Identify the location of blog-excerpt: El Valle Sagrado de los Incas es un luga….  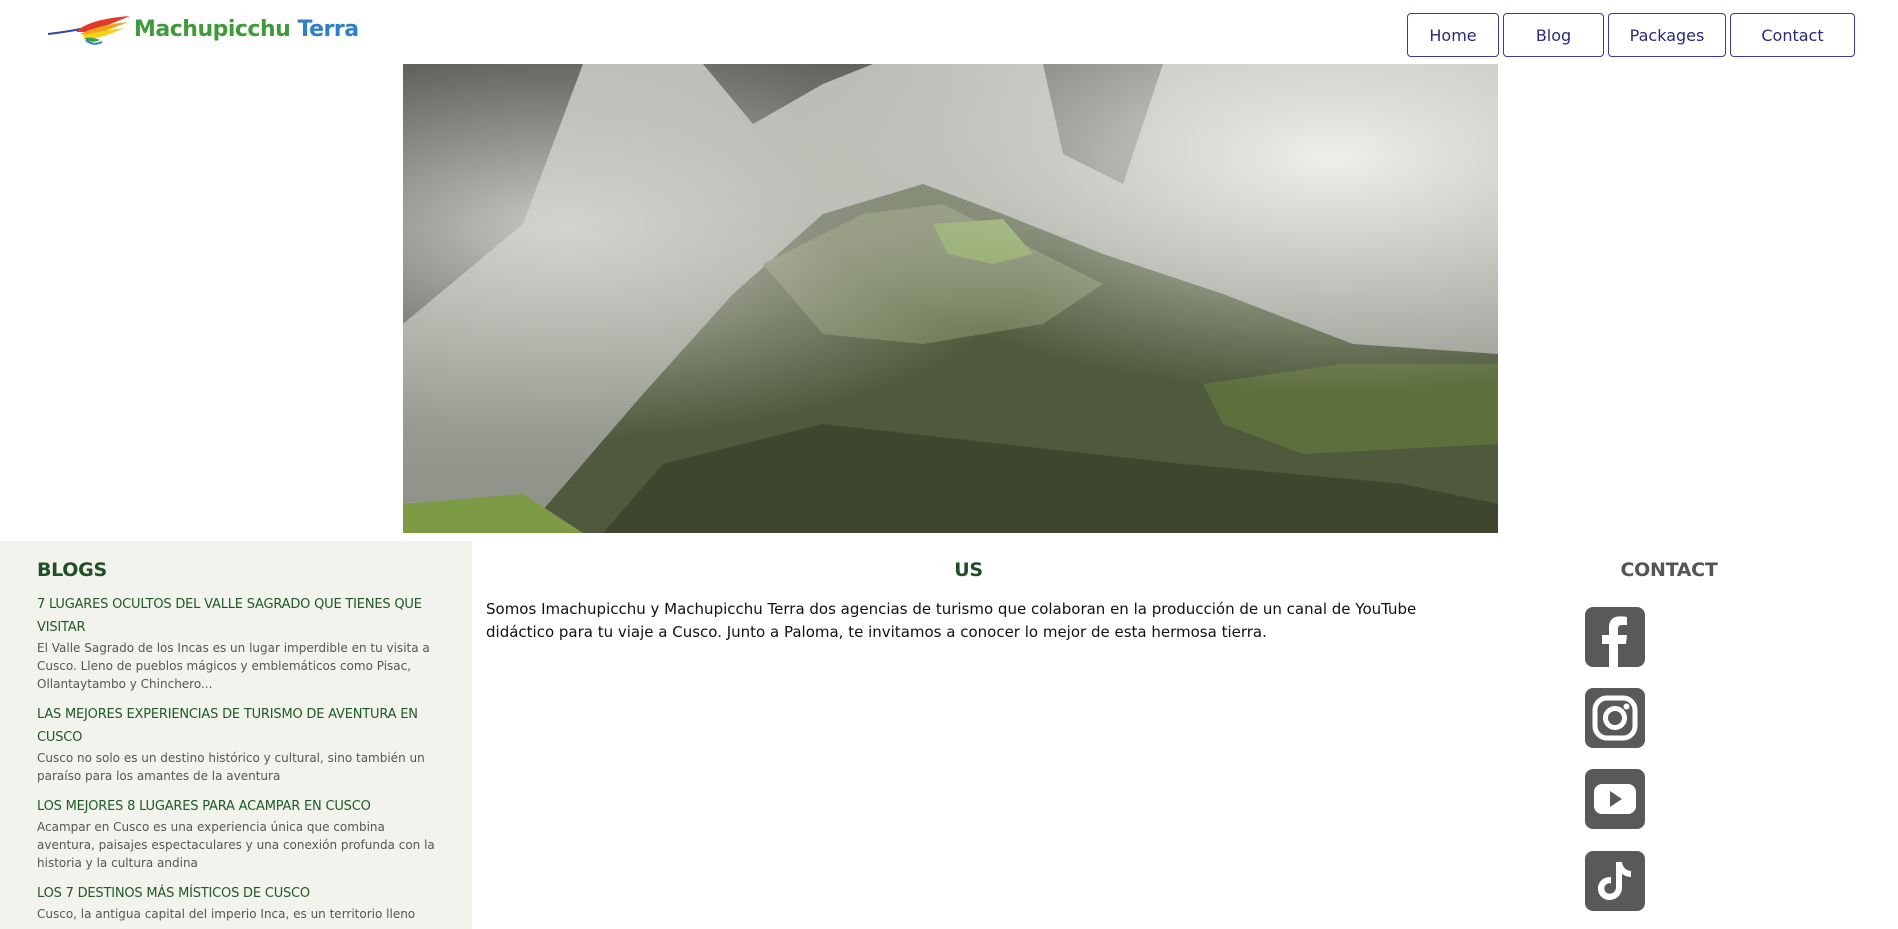
(233, 666).